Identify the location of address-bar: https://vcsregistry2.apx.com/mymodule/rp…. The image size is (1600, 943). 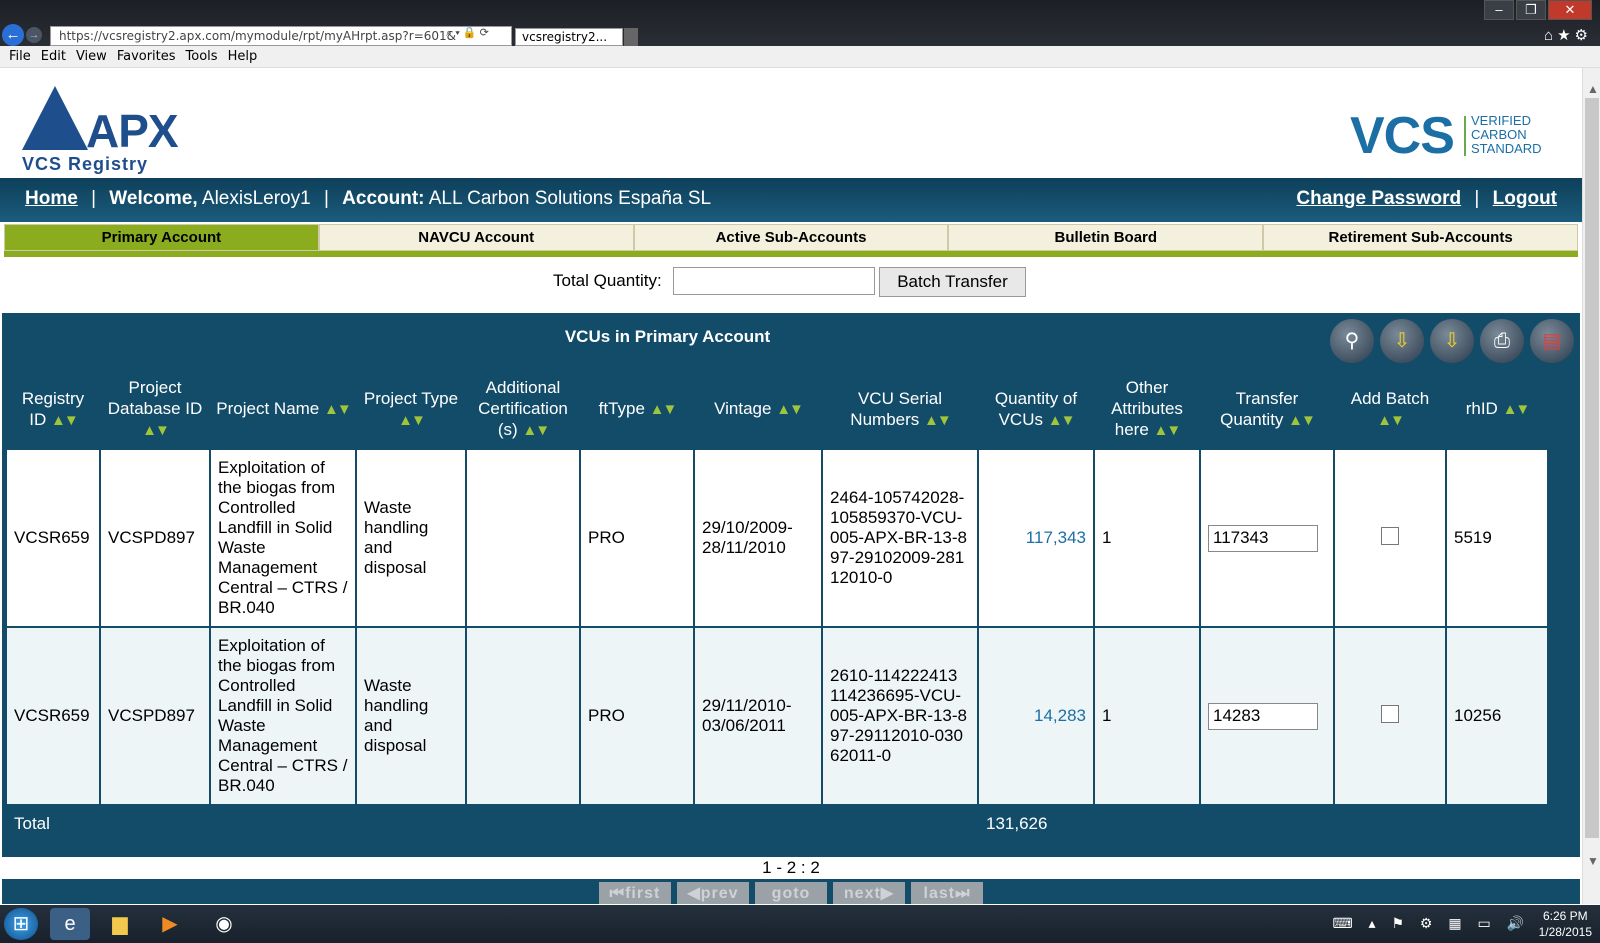
(281, 36).